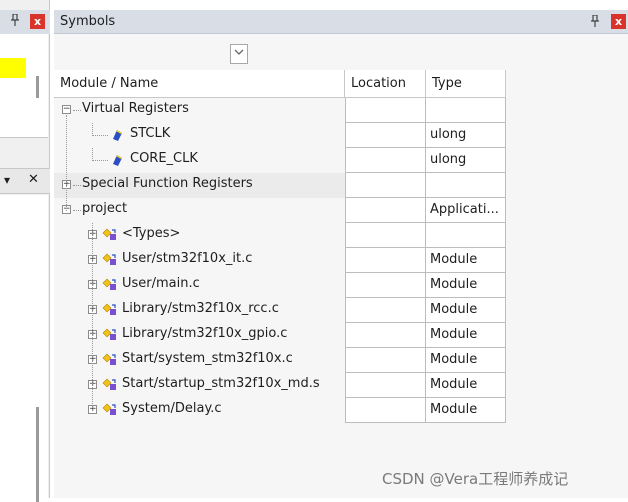  What do you see at coordinates (199, 84) in the screenshot?
I see `column-header-name: Module / Name` at bounding box center [199, 84].